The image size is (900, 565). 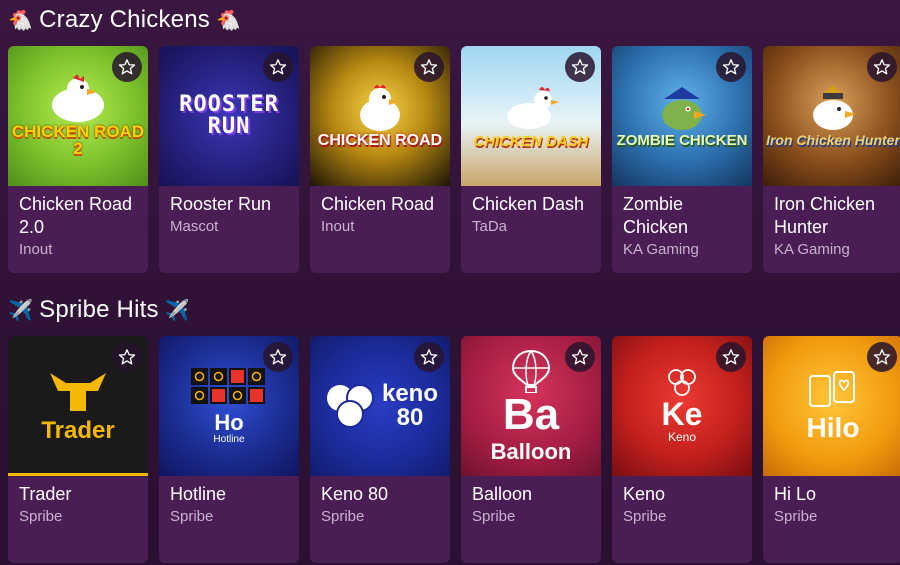 I want to click on game-logo-text: ROOSTER RUN, so click(x=229, y=115).